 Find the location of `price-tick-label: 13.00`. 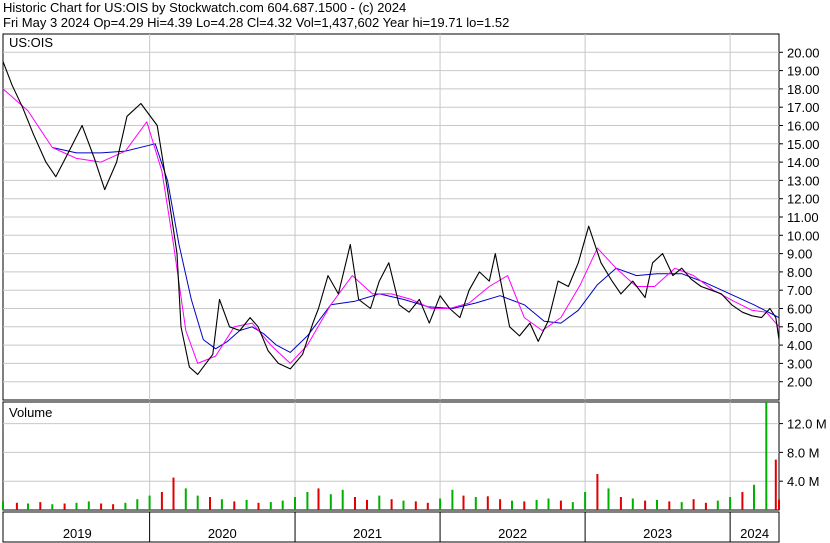

price-tick-label: 13.00 is located at coordinates (803, 180).